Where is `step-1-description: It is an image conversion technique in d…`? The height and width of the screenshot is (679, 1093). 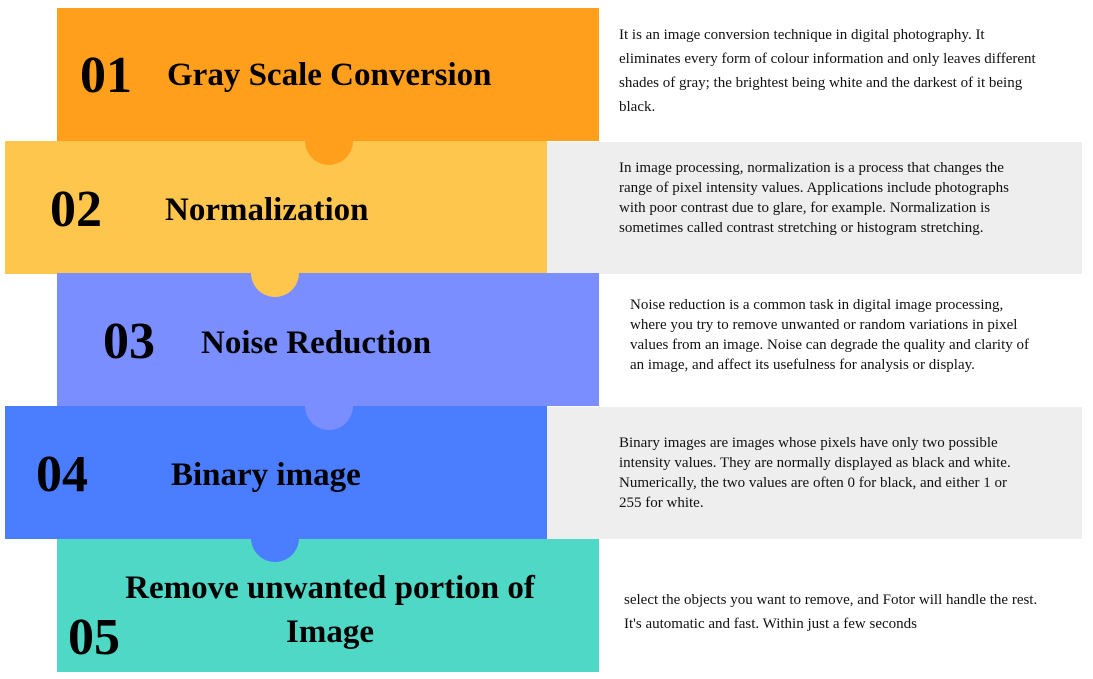
step-1-description: It is an image conversion technique in d… is located at coordinates (827, 71).